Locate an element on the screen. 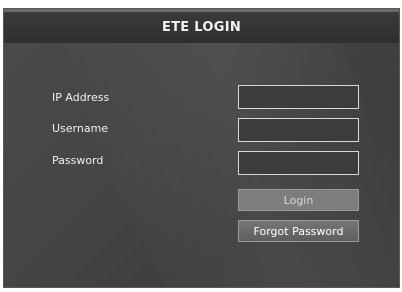  page-title: ETE LOGIN is located at coordinates (201, 27).